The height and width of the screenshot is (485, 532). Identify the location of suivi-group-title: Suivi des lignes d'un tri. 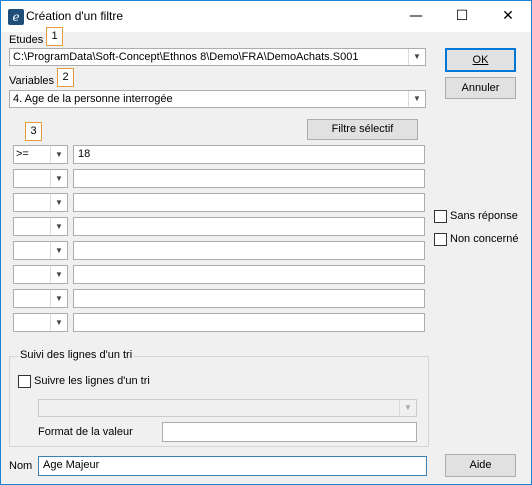
(76, 355).